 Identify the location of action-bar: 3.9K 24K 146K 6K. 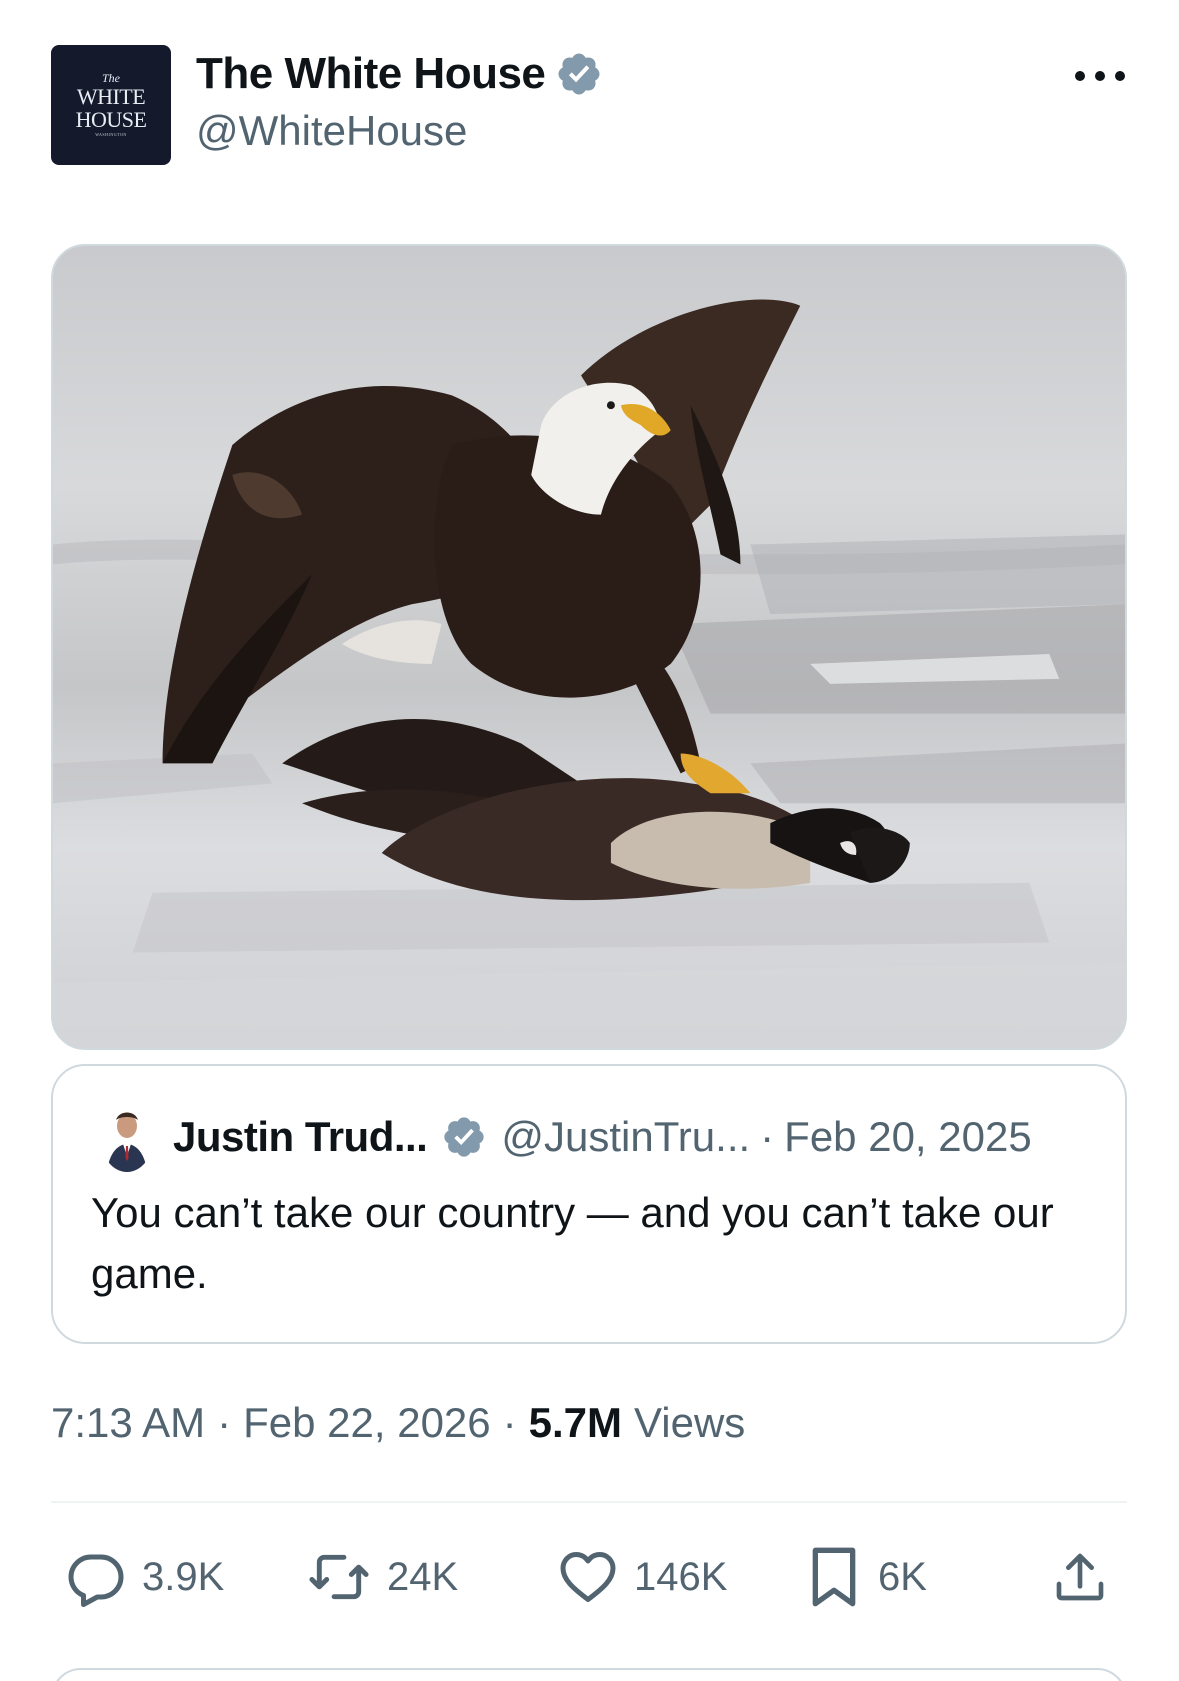
(589, 1577).